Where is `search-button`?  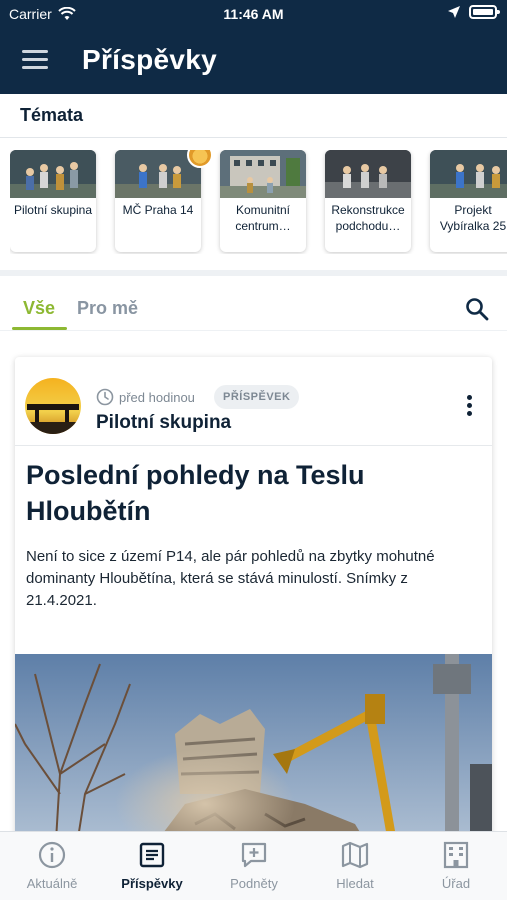 search-button is located at coordinates (477, 309).